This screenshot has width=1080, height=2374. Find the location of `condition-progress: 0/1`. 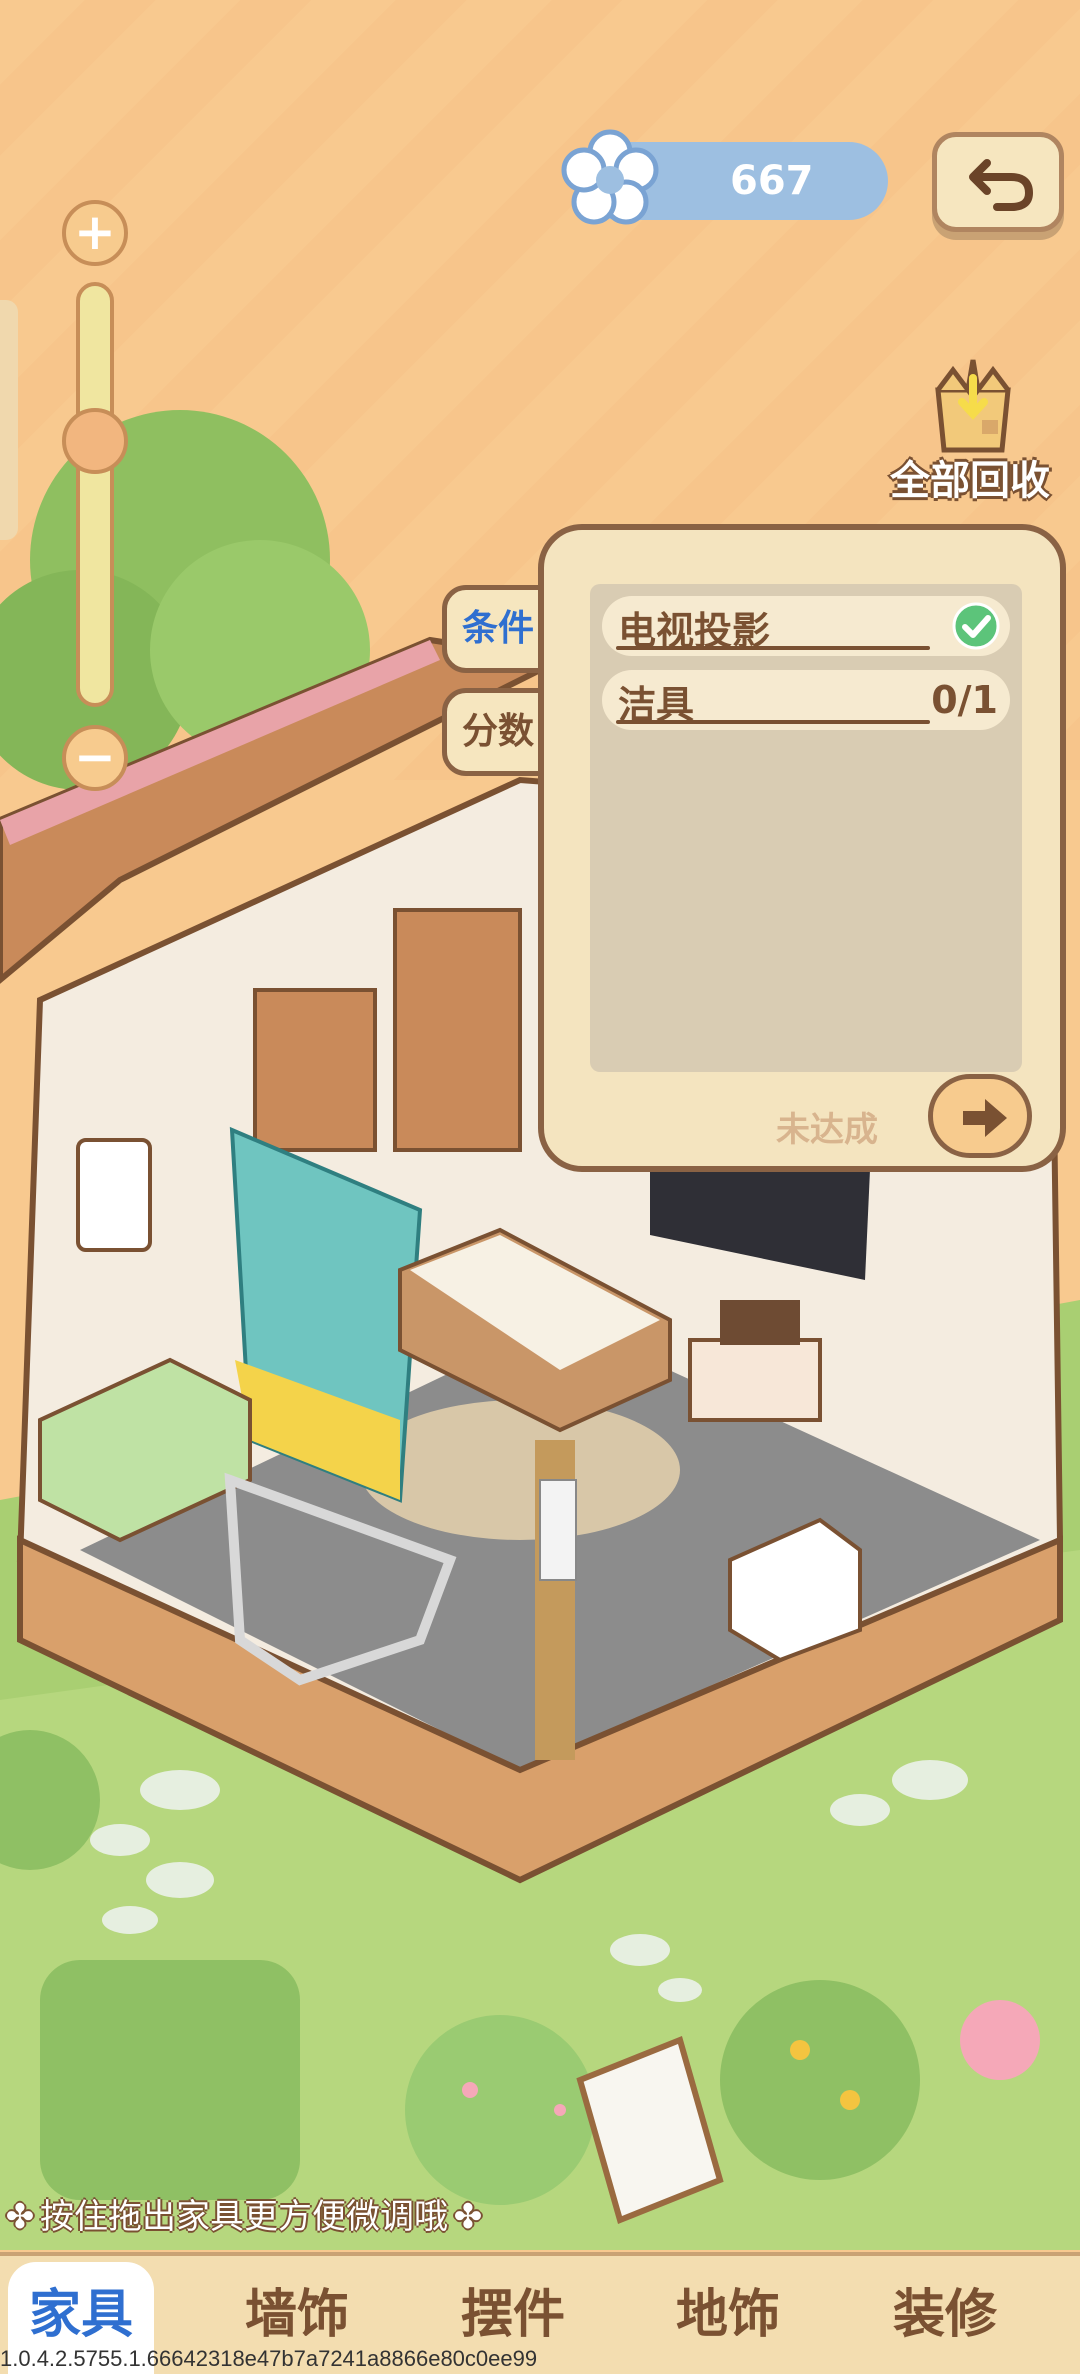

condition-progress: 0/1 is located at coordinates (964, 700).